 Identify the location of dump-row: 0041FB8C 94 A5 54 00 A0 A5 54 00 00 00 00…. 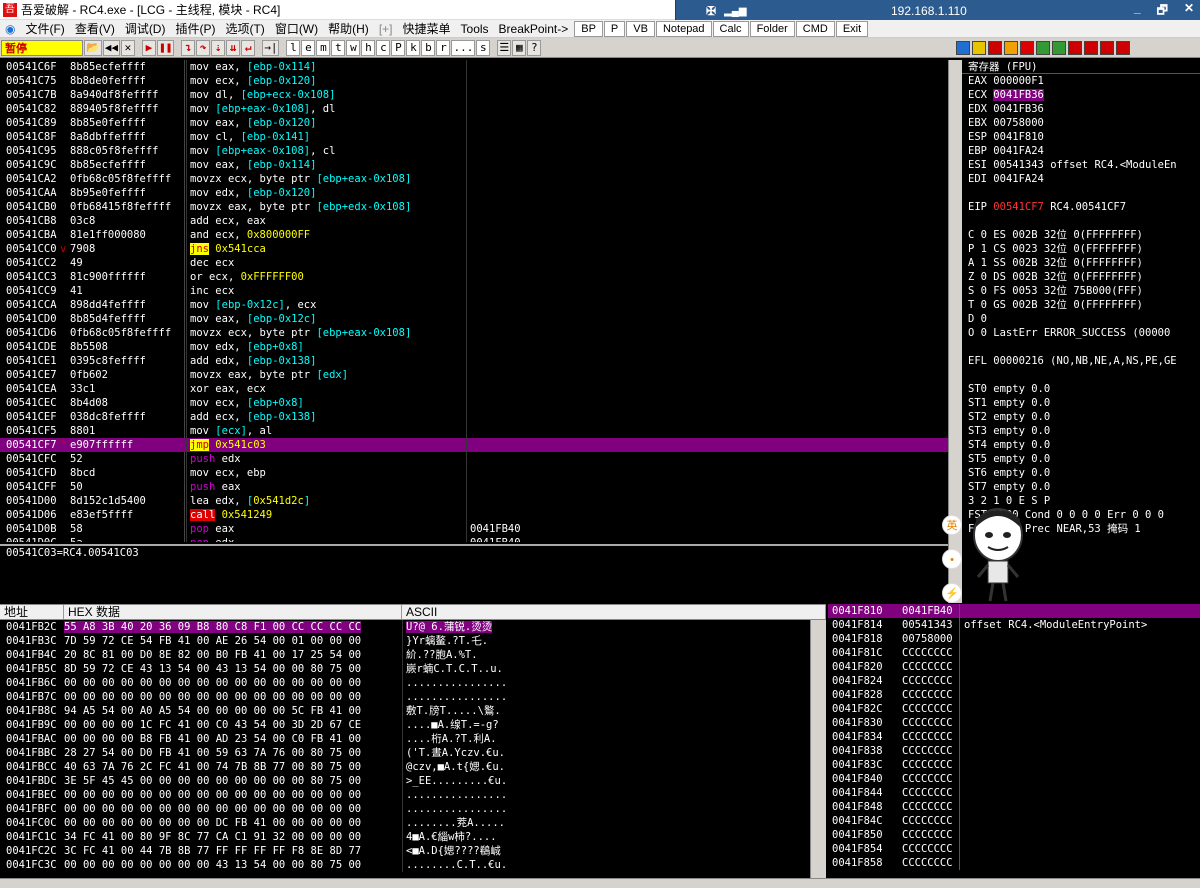
(405, 711).